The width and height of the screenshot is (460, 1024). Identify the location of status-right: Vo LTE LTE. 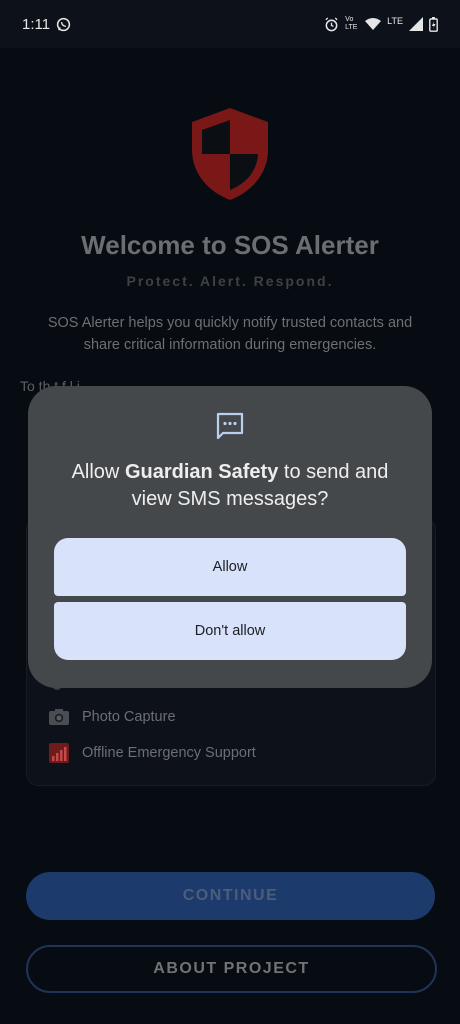
(381, 24).